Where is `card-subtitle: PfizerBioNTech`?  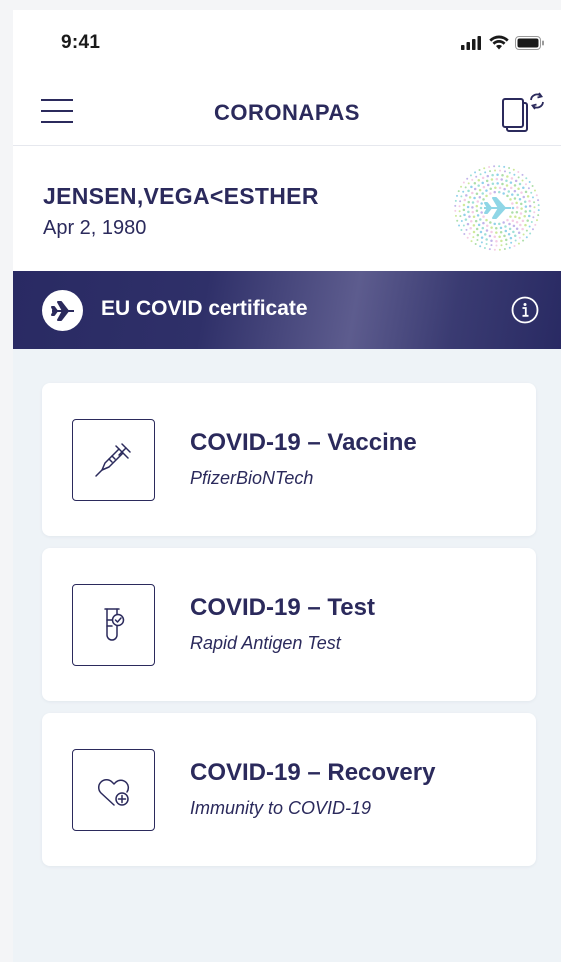
card-subtitle: PfizerBioNTech is located at coordinates (252, 478).